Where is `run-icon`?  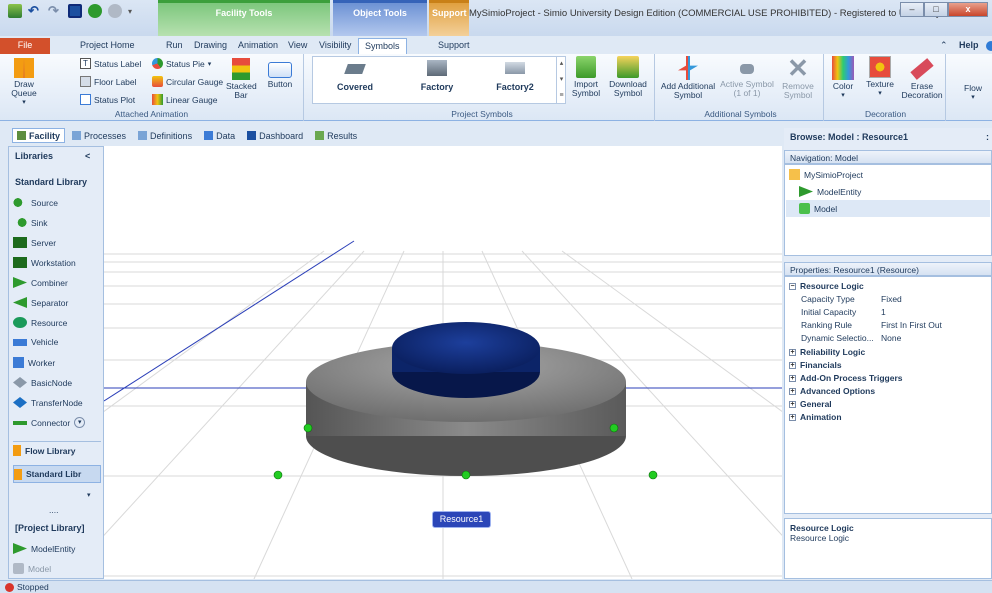
run-icon is located at coordinates (95, 11).